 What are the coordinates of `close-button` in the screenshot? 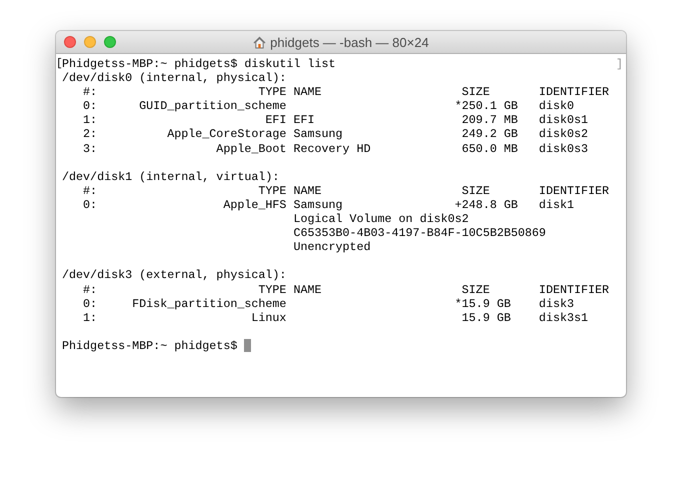 It's located at (70, 42).